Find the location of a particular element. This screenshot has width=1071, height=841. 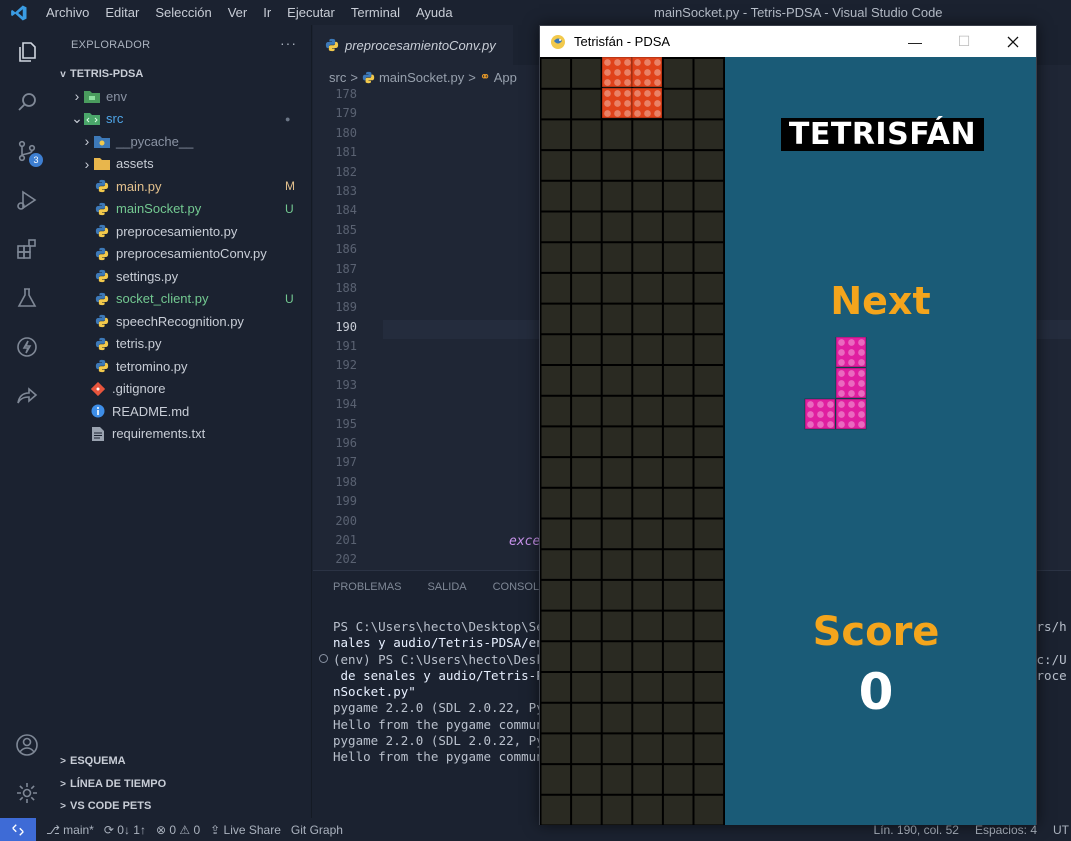

tree-item-label: README.md is located at coordinates (151, 411).